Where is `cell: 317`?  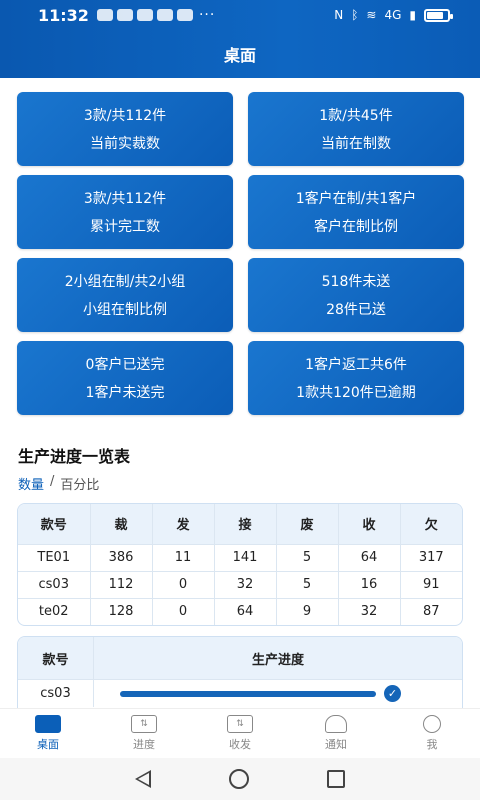
cell: 317 is located at coordinates (431, 557).